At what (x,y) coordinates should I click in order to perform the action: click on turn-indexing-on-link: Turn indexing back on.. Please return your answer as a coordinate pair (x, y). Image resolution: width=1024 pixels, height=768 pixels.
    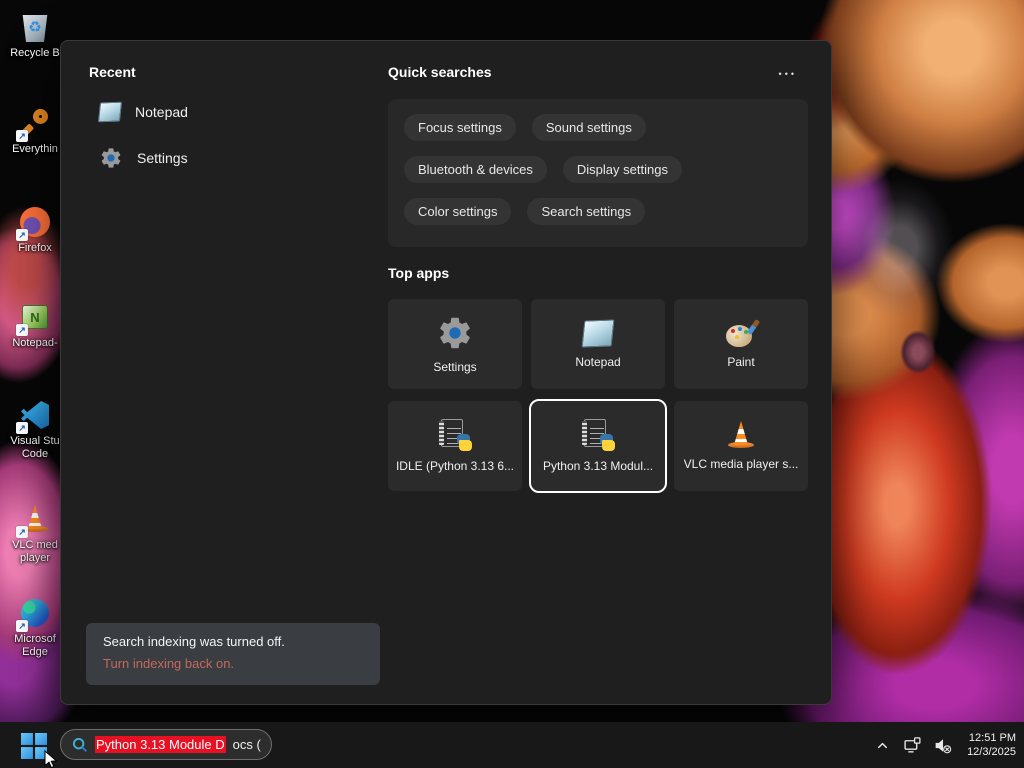
    Looking at the image, I should click on (233, 663).